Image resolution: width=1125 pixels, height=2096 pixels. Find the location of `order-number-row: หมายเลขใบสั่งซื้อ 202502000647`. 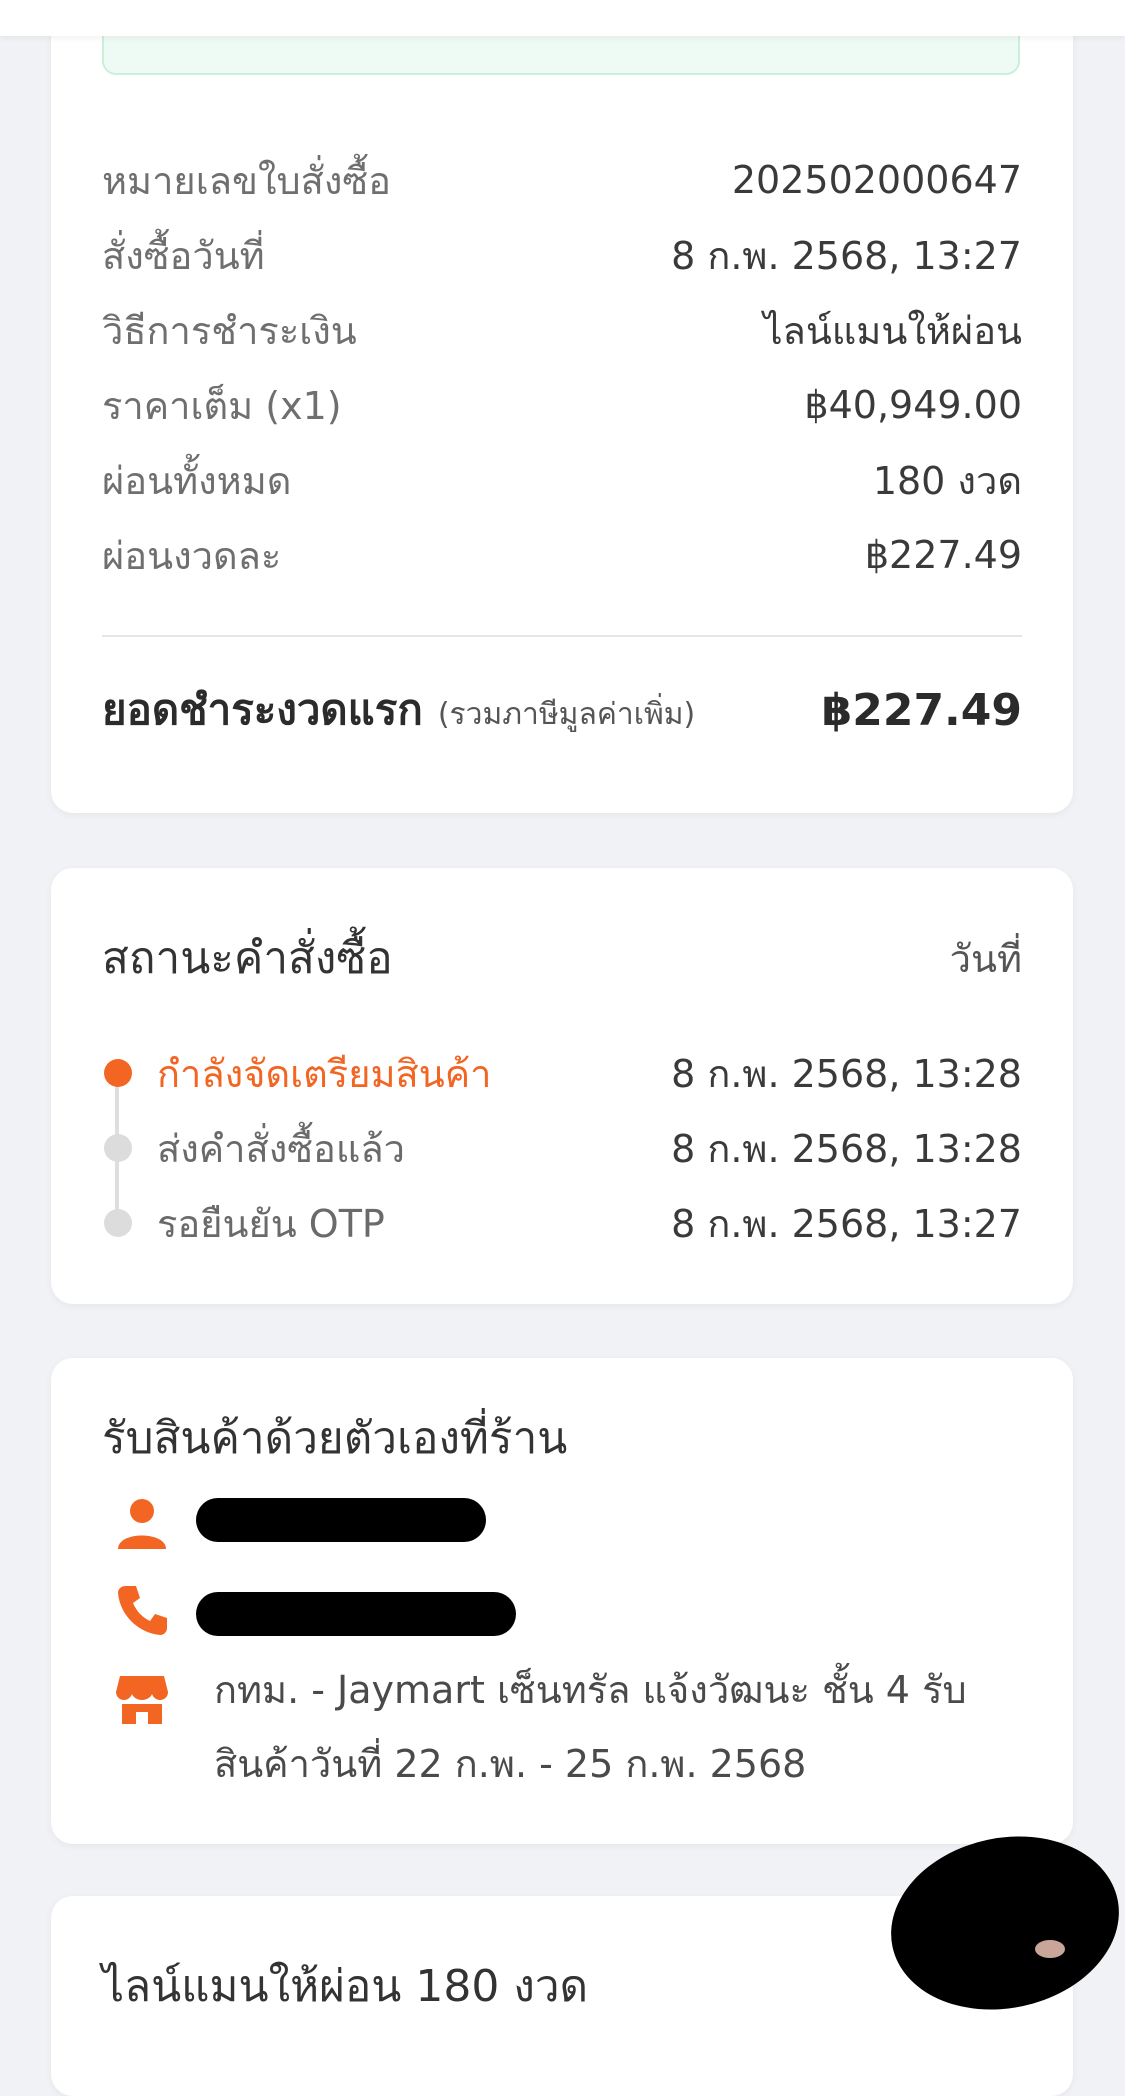

order-number-row: หมายเลขใบสั่งซื้อ 202502000647 is located at coordinates (562, 180).